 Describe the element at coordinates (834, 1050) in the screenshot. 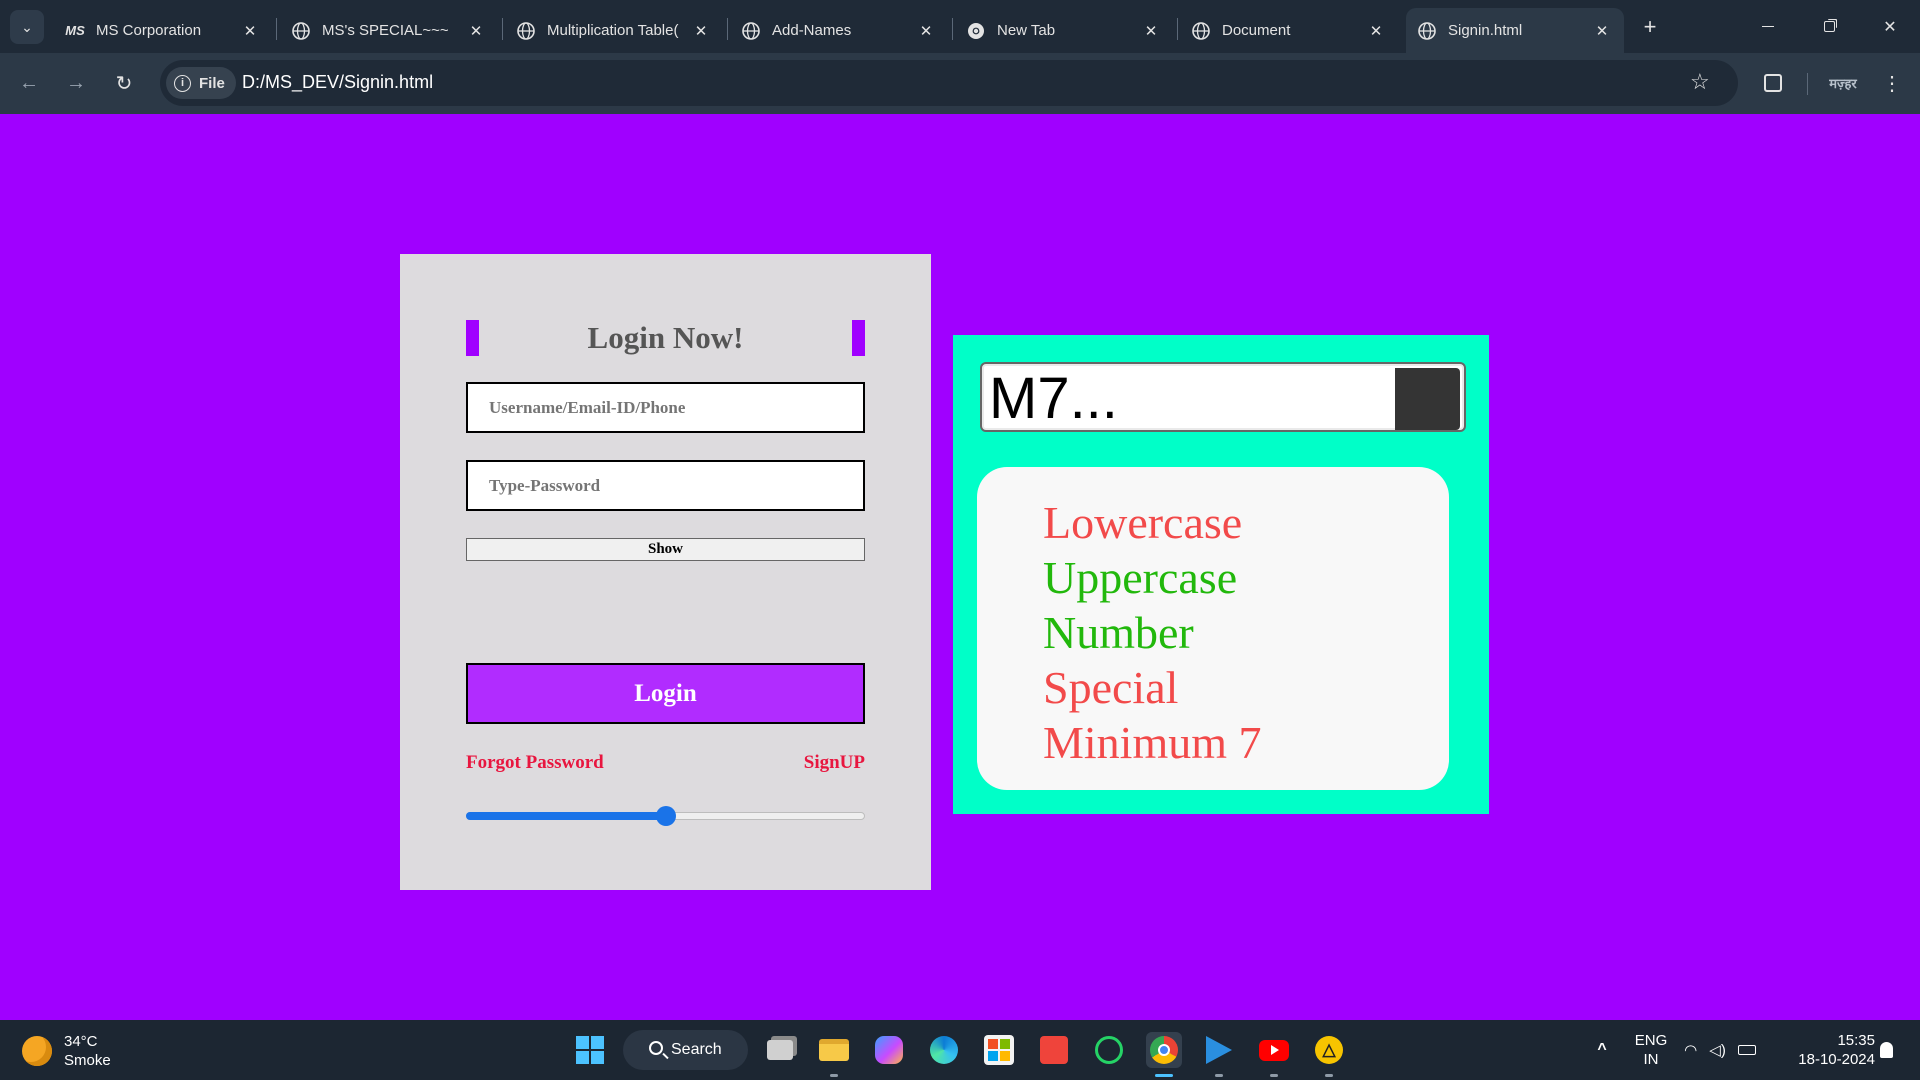

I see `file-explorer-button` at that location.